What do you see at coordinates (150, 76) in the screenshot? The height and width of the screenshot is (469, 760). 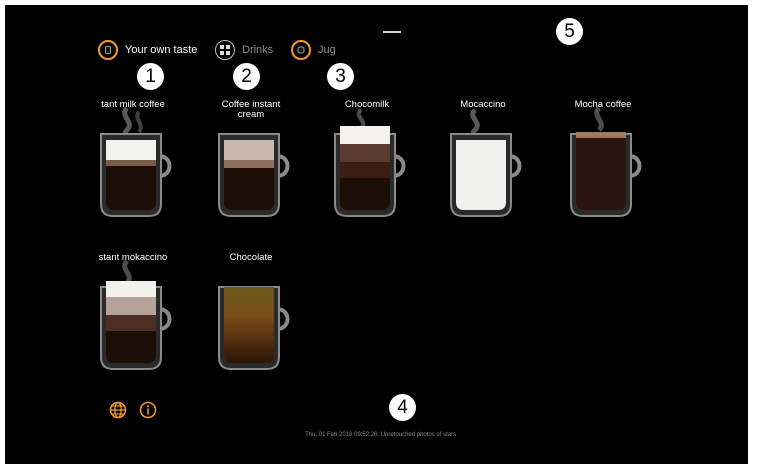 I see `callout-1: 1` at bounding box center [150, 76].